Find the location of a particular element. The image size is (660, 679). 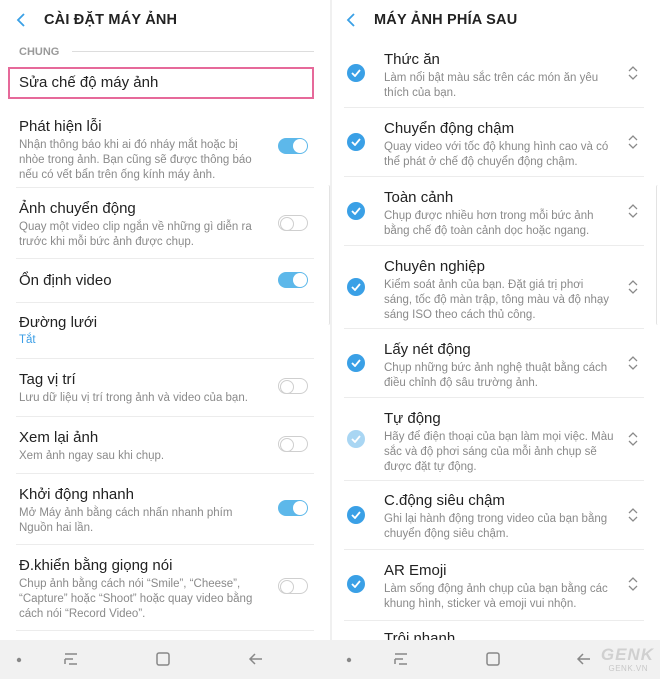

setting-value: Tắt is located at coordinates (27, 340).